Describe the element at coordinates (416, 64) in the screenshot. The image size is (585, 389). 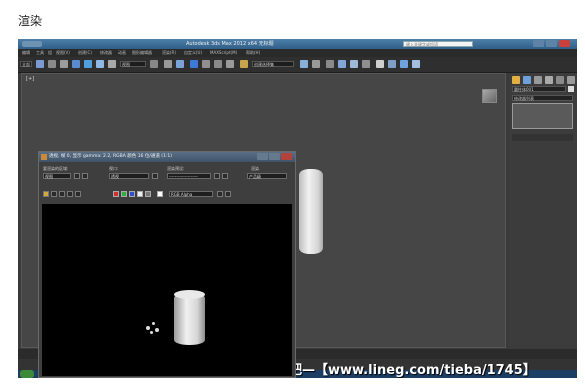
I see `render-production-icon` at that location.